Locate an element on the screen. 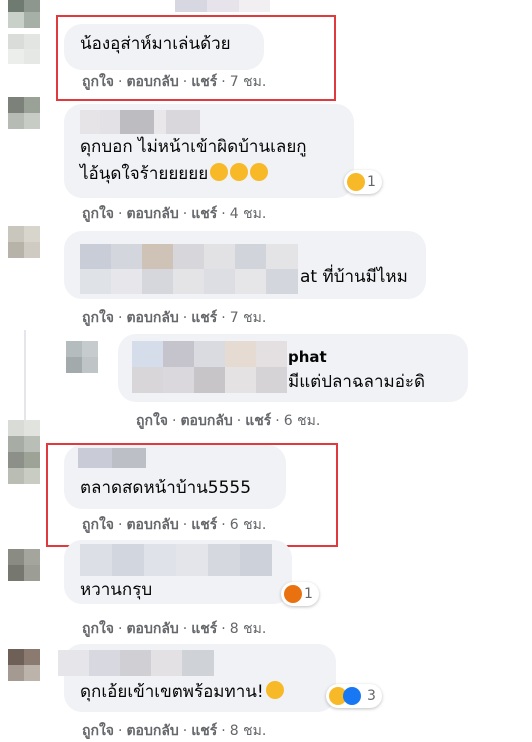 This screenshot has height=742, width=532. comment-timestamp: 4 ชม. is located at coordinates (248, 214).